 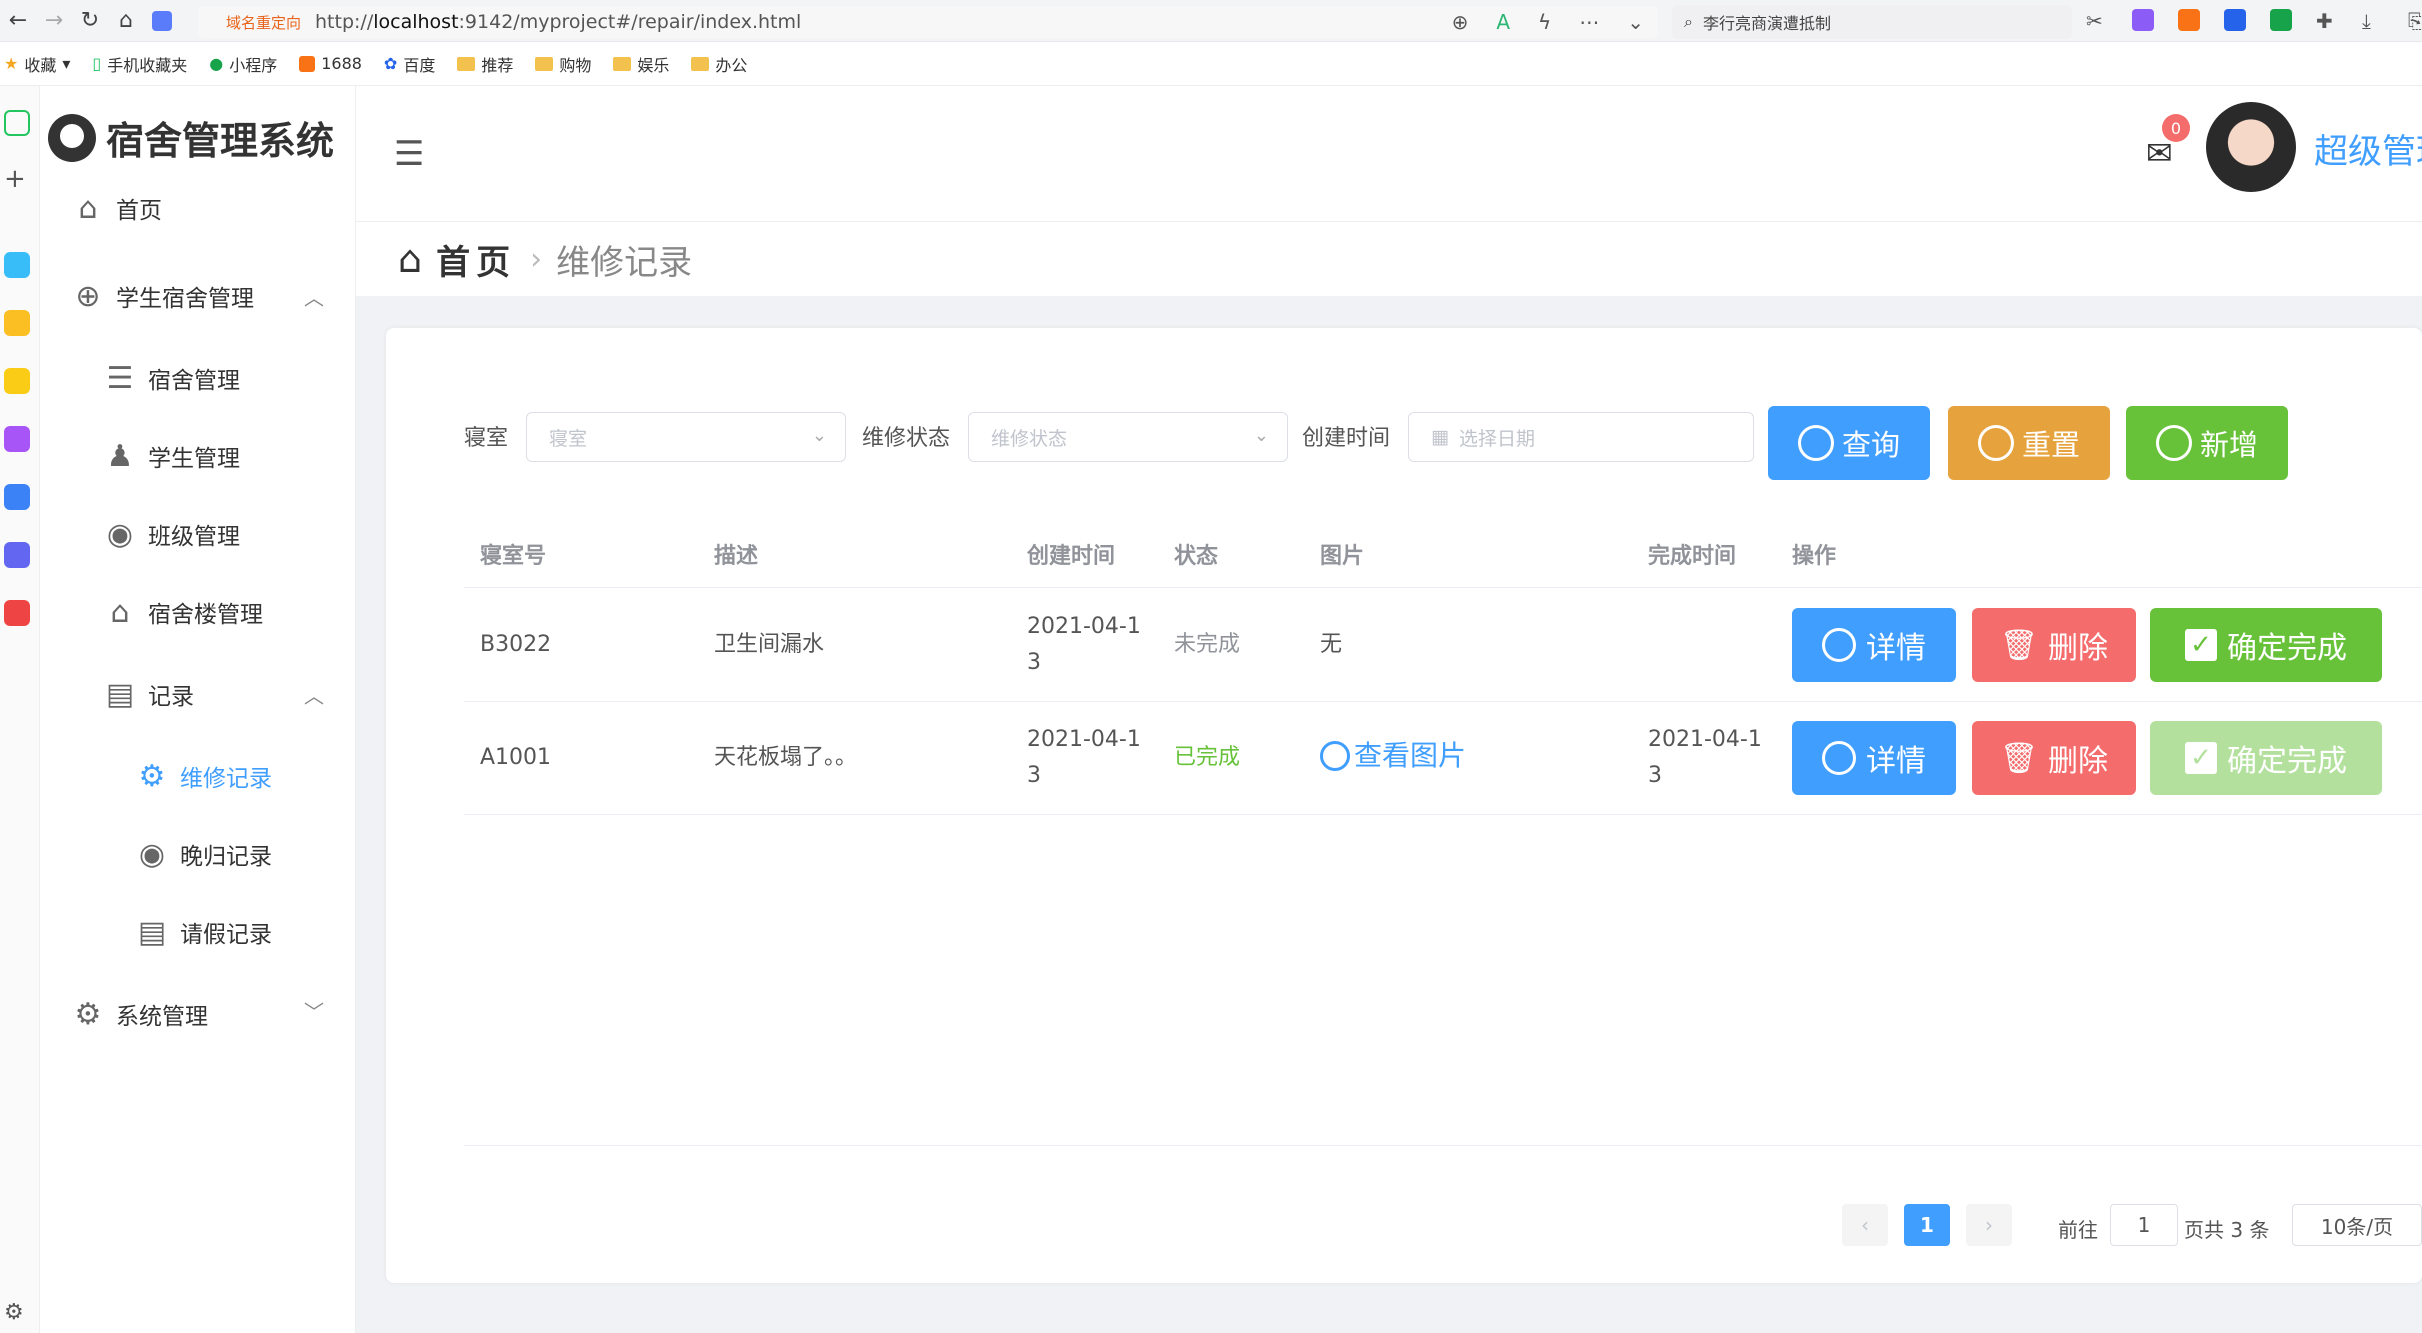 What do you see at coordinates (243, 64) in the screenshot?
I see `bookmark-miniprogram: ● 小程序` at bounding box center [243, 64].